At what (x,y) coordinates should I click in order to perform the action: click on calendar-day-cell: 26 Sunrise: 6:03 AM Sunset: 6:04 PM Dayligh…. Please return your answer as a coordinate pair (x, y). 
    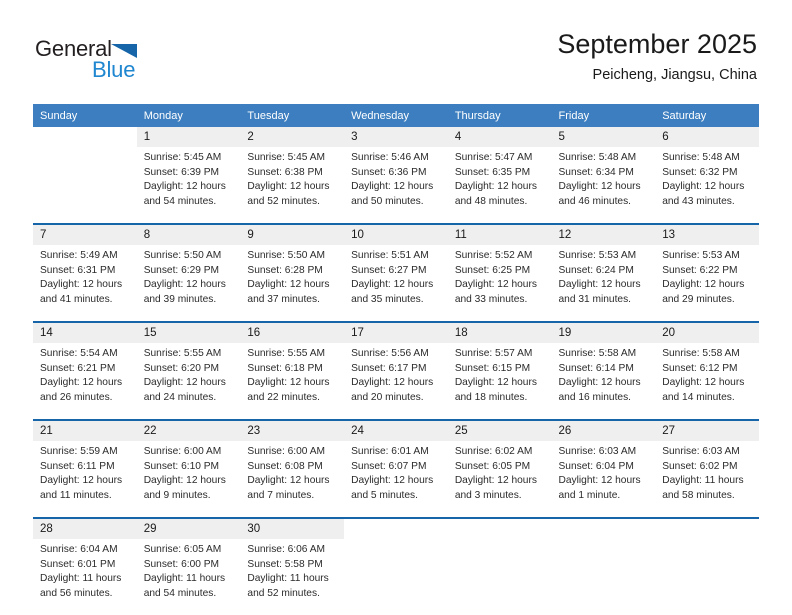
    Looking at the image, I should click on (603, 468).